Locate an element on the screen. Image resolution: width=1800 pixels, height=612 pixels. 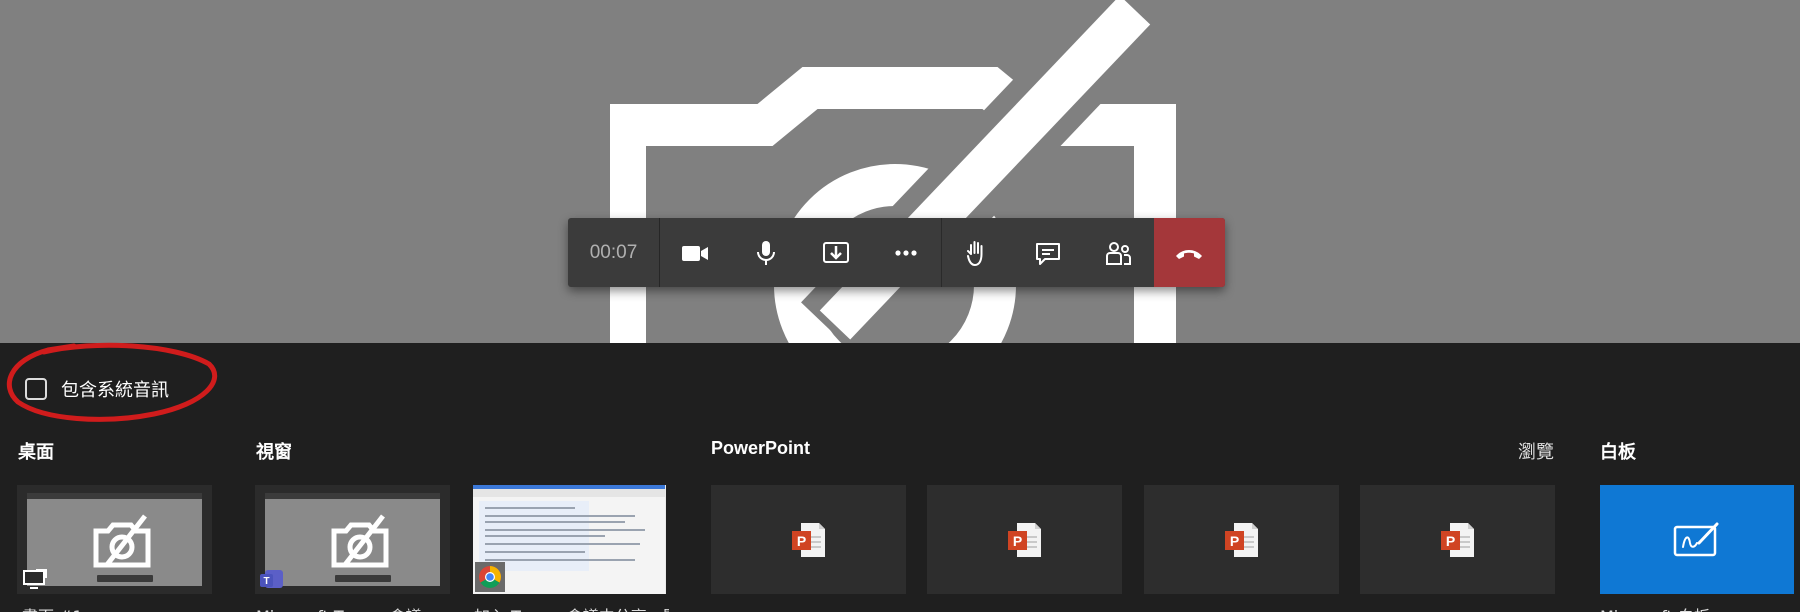
teams-window-tile: T is located at coordinates (352, 539).